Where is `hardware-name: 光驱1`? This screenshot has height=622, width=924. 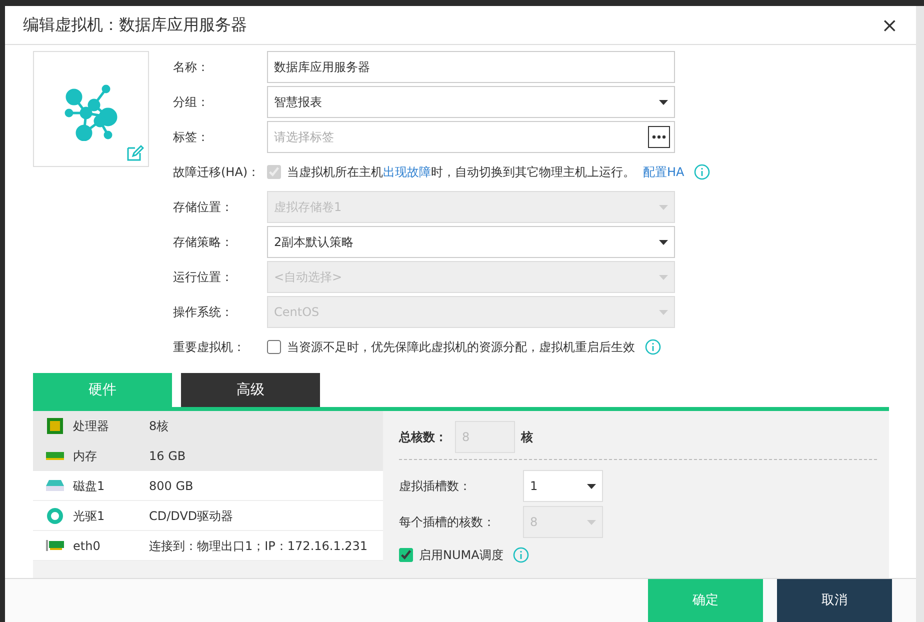
hardware-name: 光驱1 is located at coordinates (89, 516).